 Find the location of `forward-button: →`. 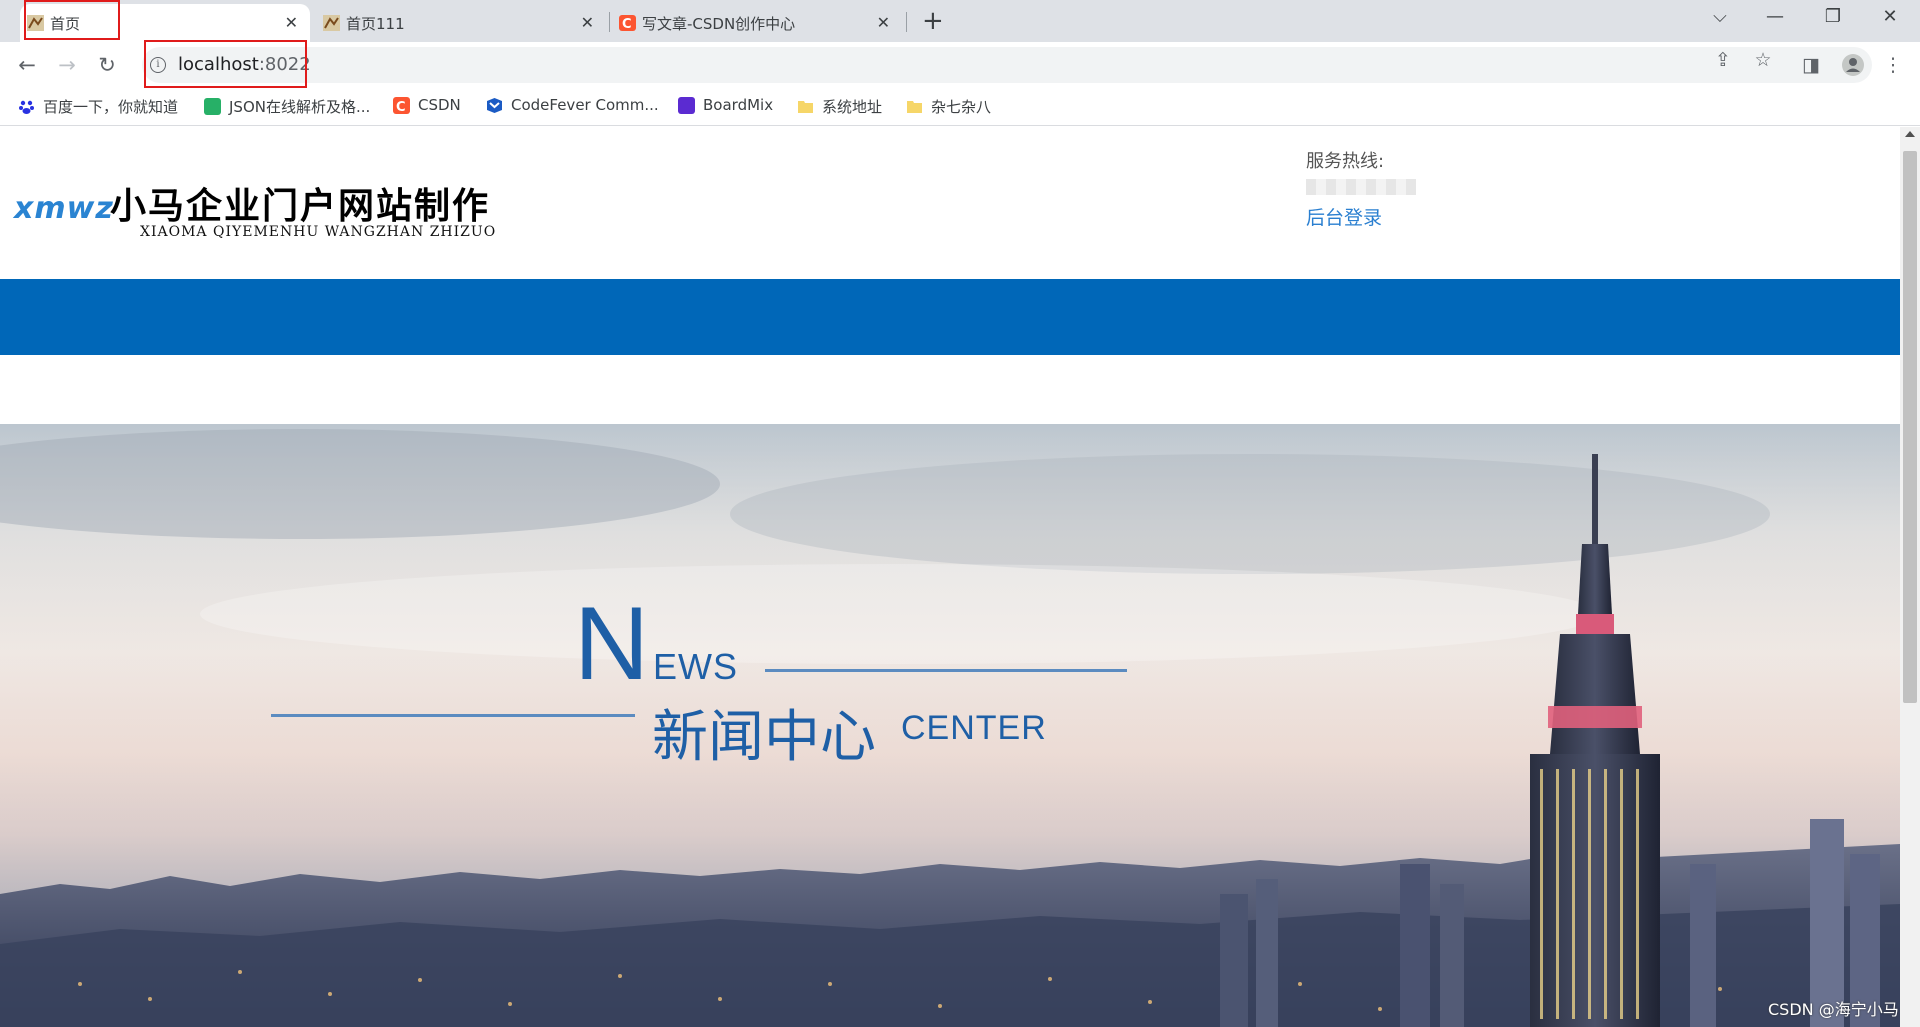

forward-button: → is located at coordinates (67, 65).